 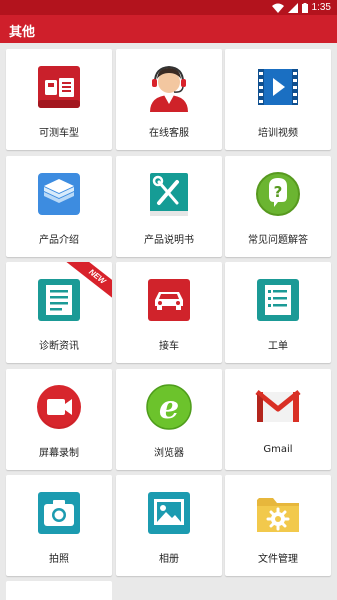 What do you see at coordinates (59, 240) in the screenshot?
I see `tile-label: 产品介绍` at bounding box center [59, 240].